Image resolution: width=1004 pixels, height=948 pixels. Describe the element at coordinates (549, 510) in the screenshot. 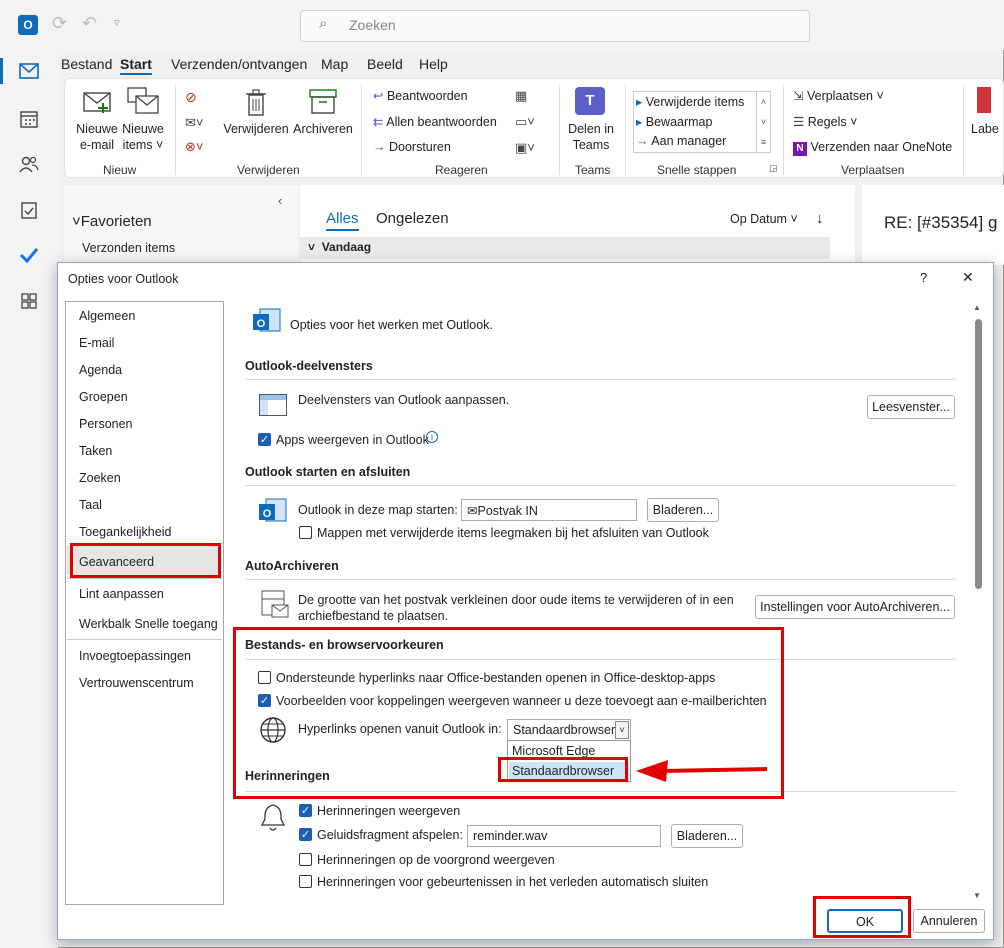

I see `start-folder-field: ✉Postvak IN` at that location.